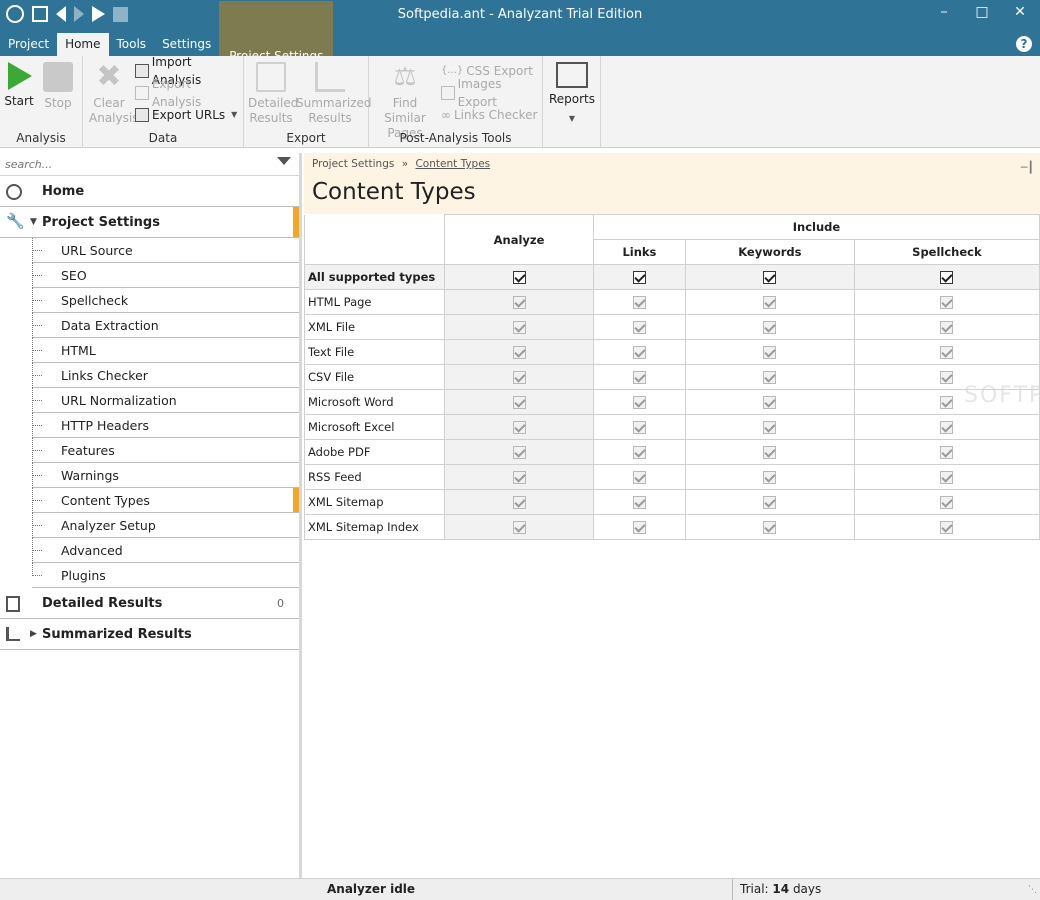 The width and height of the screenshot is (1040, 900). Describe the element at coordinates (1027, 167) in the screenshot. I see `pin-icon: ─┃` at that location.